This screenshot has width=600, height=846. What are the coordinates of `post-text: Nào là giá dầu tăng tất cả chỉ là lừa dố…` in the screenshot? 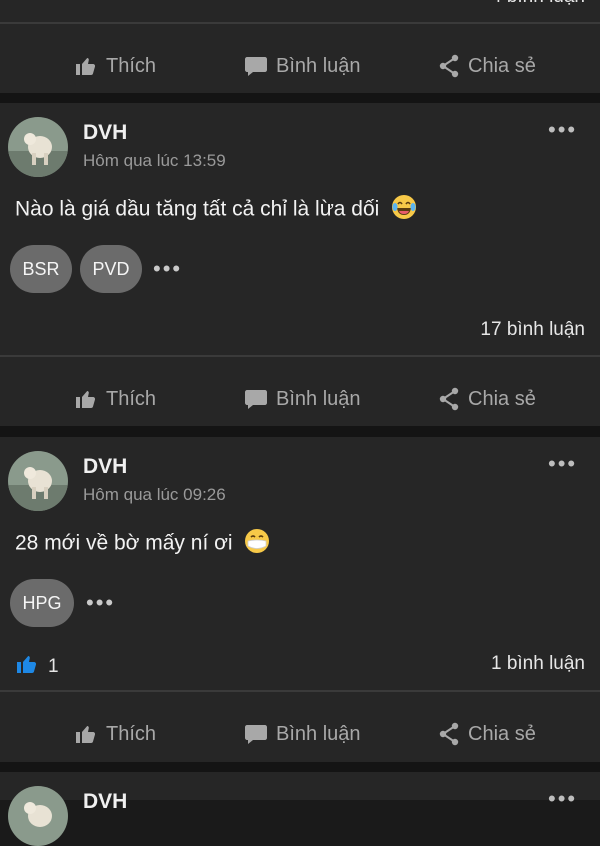 It's located at (197, 209).